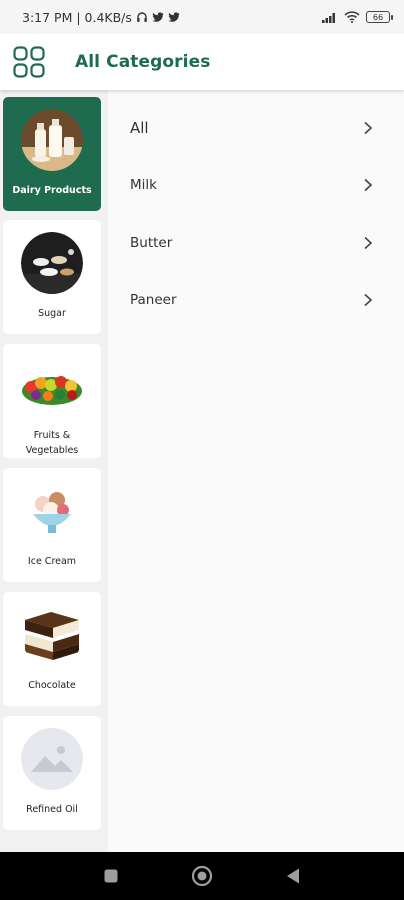 The image size is (404, 900). What do you see at coordinates (52, 685) in the screenshot?
I see `category-label: Chocolate` at bounding box center [52, 685].